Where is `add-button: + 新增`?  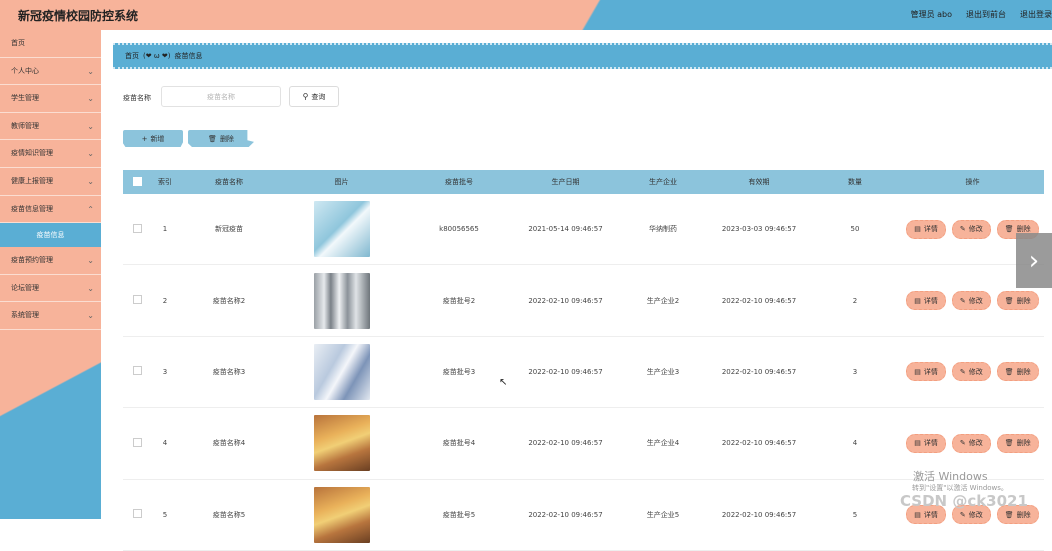 add-button: + 新增 is located at coordinates (153, 138).